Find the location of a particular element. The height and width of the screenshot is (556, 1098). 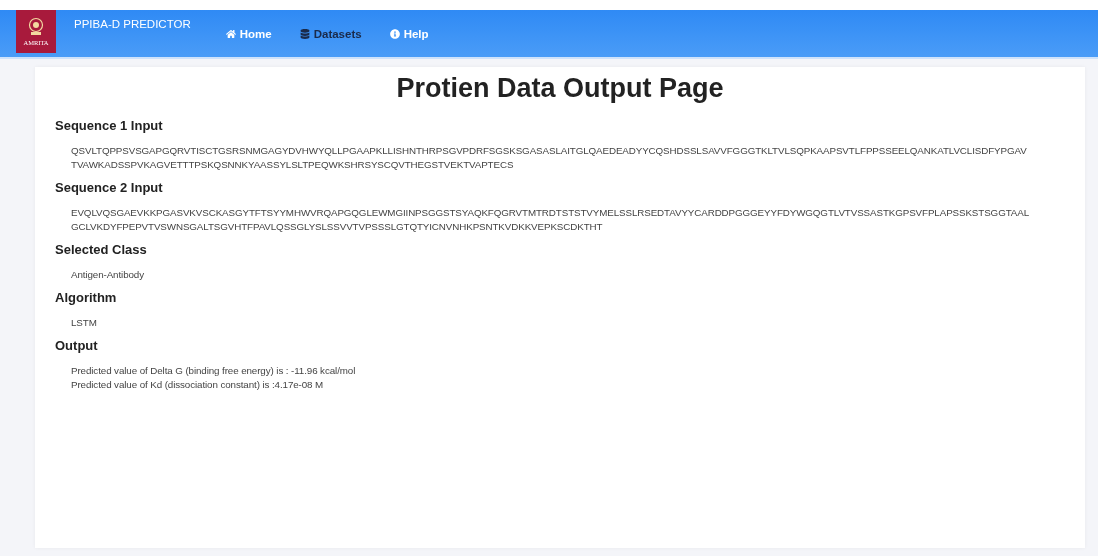

nav-link: Home is located at coordinates (248, 33).